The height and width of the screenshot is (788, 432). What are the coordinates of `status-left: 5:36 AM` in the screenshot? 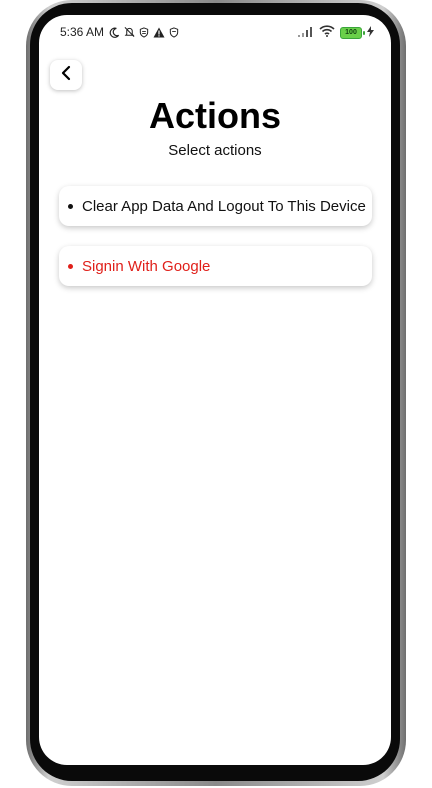 It's located at (120, 32).